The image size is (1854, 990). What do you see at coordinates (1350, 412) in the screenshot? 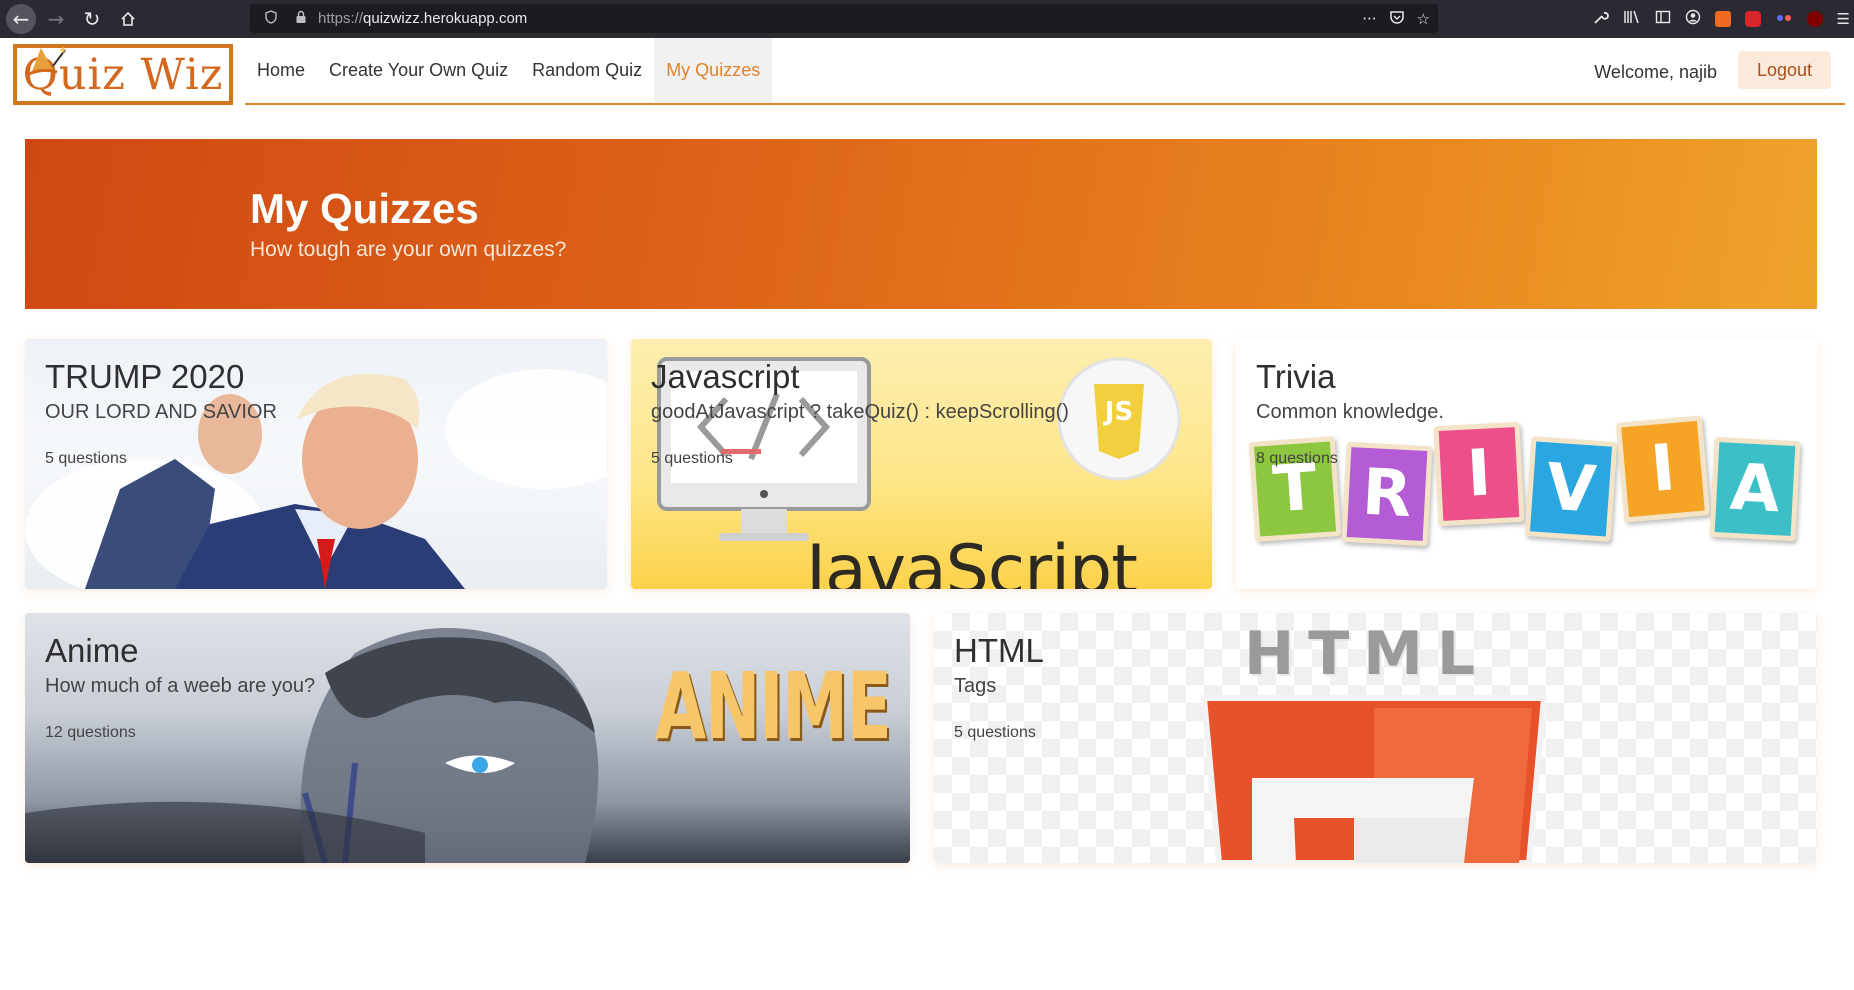
I see `quiz-subtitle: Common knowledge.` at bounding box center [1350, 412].